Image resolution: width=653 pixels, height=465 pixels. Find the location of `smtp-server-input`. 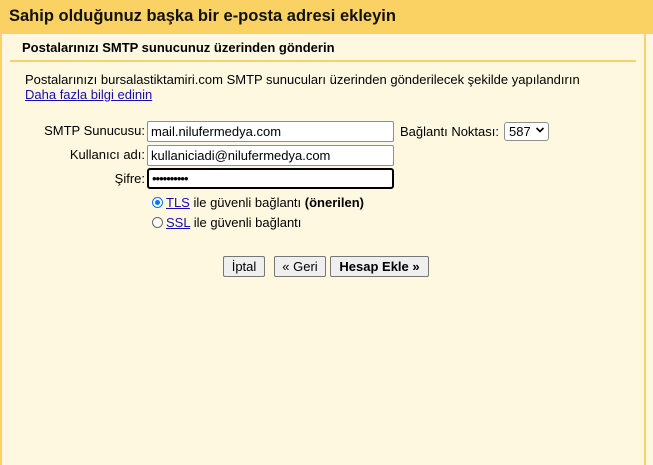

smtp-server-input is located at coordinates (270, 131).